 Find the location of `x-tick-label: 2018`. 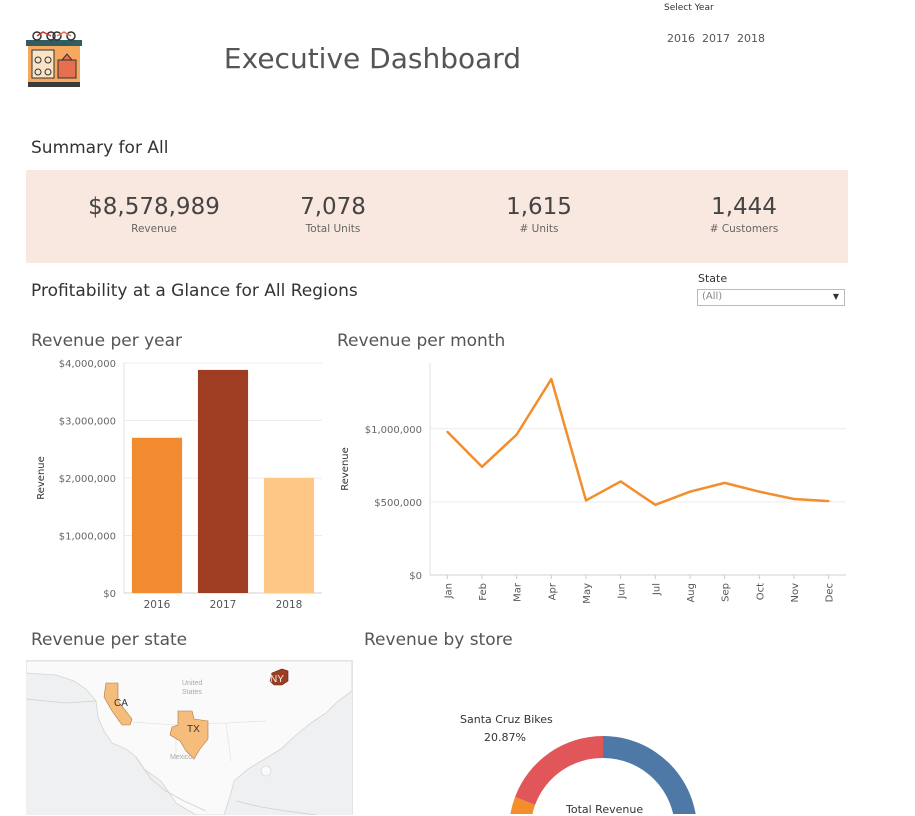

x-tick-label: 2018 is located at coordinates (289, 605).